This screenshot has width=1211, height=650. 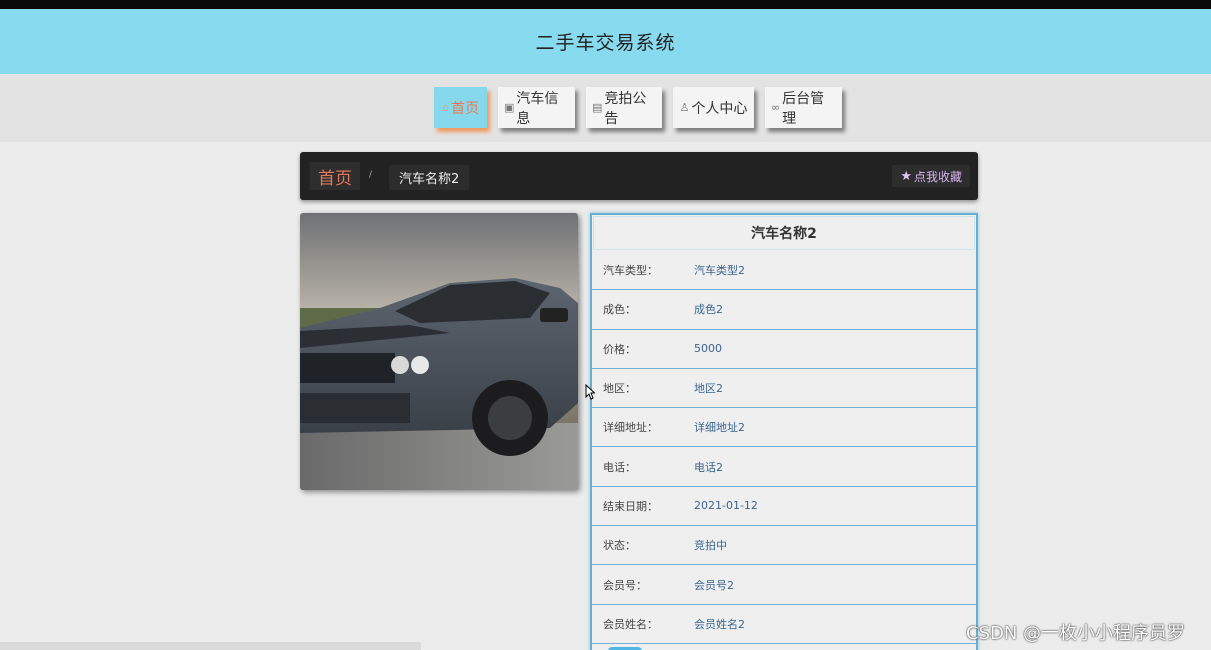 What do you see at coordinates (708, 310) in the screenshot?
I see `row-value: 成色2` at bounding box center [708, 310].